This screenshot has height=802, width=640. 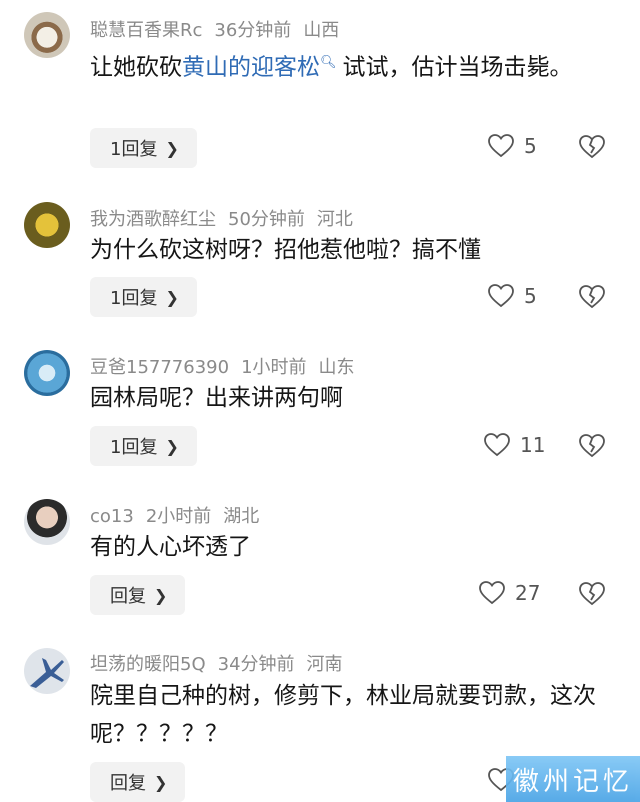 What do you see at coordinates (216, 398) in the screenshot?
I see `comment-text: 园林局呢？出来讲两句啊` at bounding box center [216, 398].